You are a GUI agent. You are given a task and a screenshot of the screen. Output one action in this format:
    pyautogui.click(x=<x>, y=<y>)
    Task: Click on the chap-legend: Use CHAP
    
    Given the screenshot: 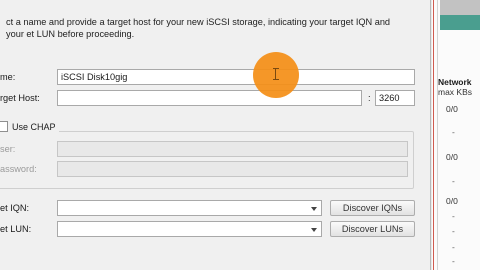 What is the action you would take?
    pyautogui.click(x=29, y=126)
    